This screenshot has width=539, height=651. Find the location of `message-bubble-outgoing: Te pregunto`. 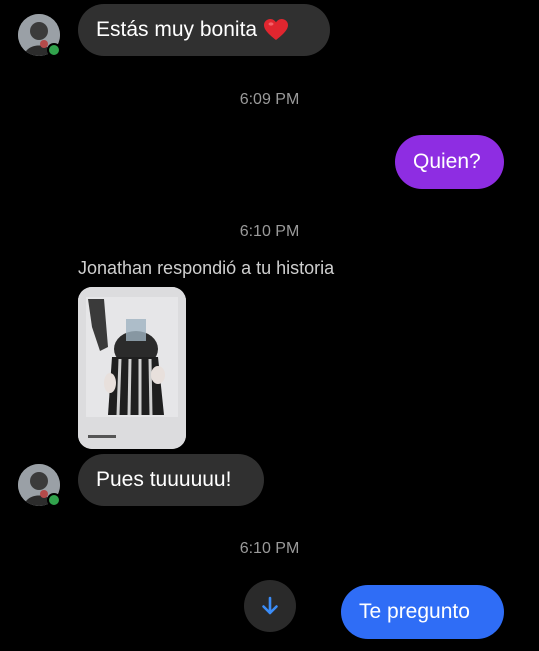

message-bubble-outgoing: Te pregunto is located at coordinates (422, 612).